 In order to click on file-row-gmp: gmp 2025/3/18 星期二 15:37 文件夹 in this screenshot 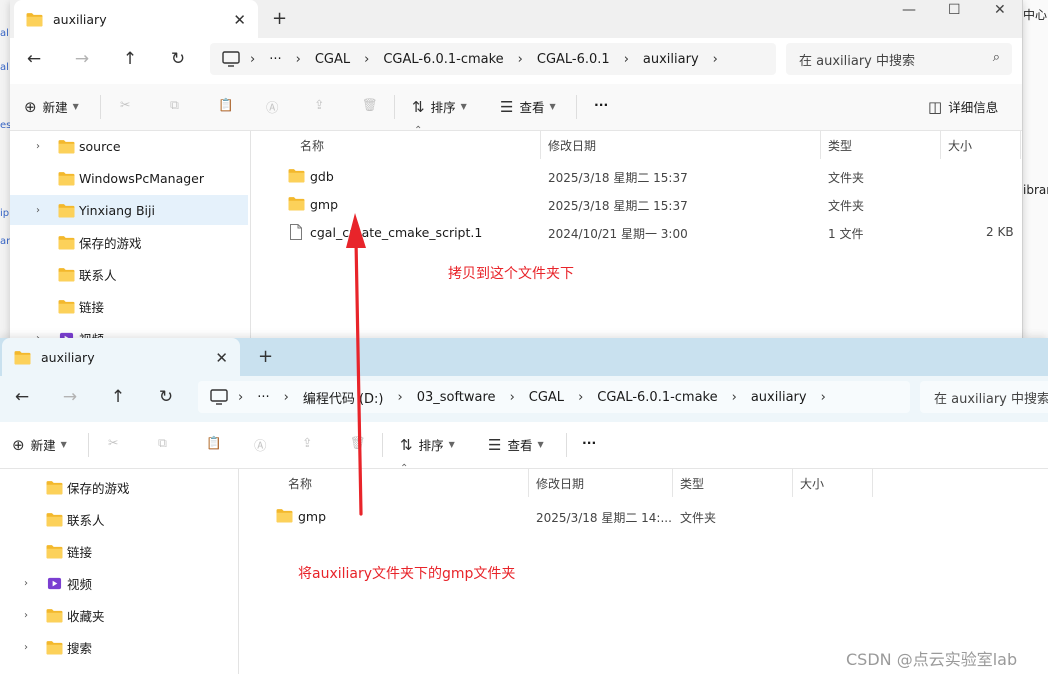, I will do `click(645, 204)`.